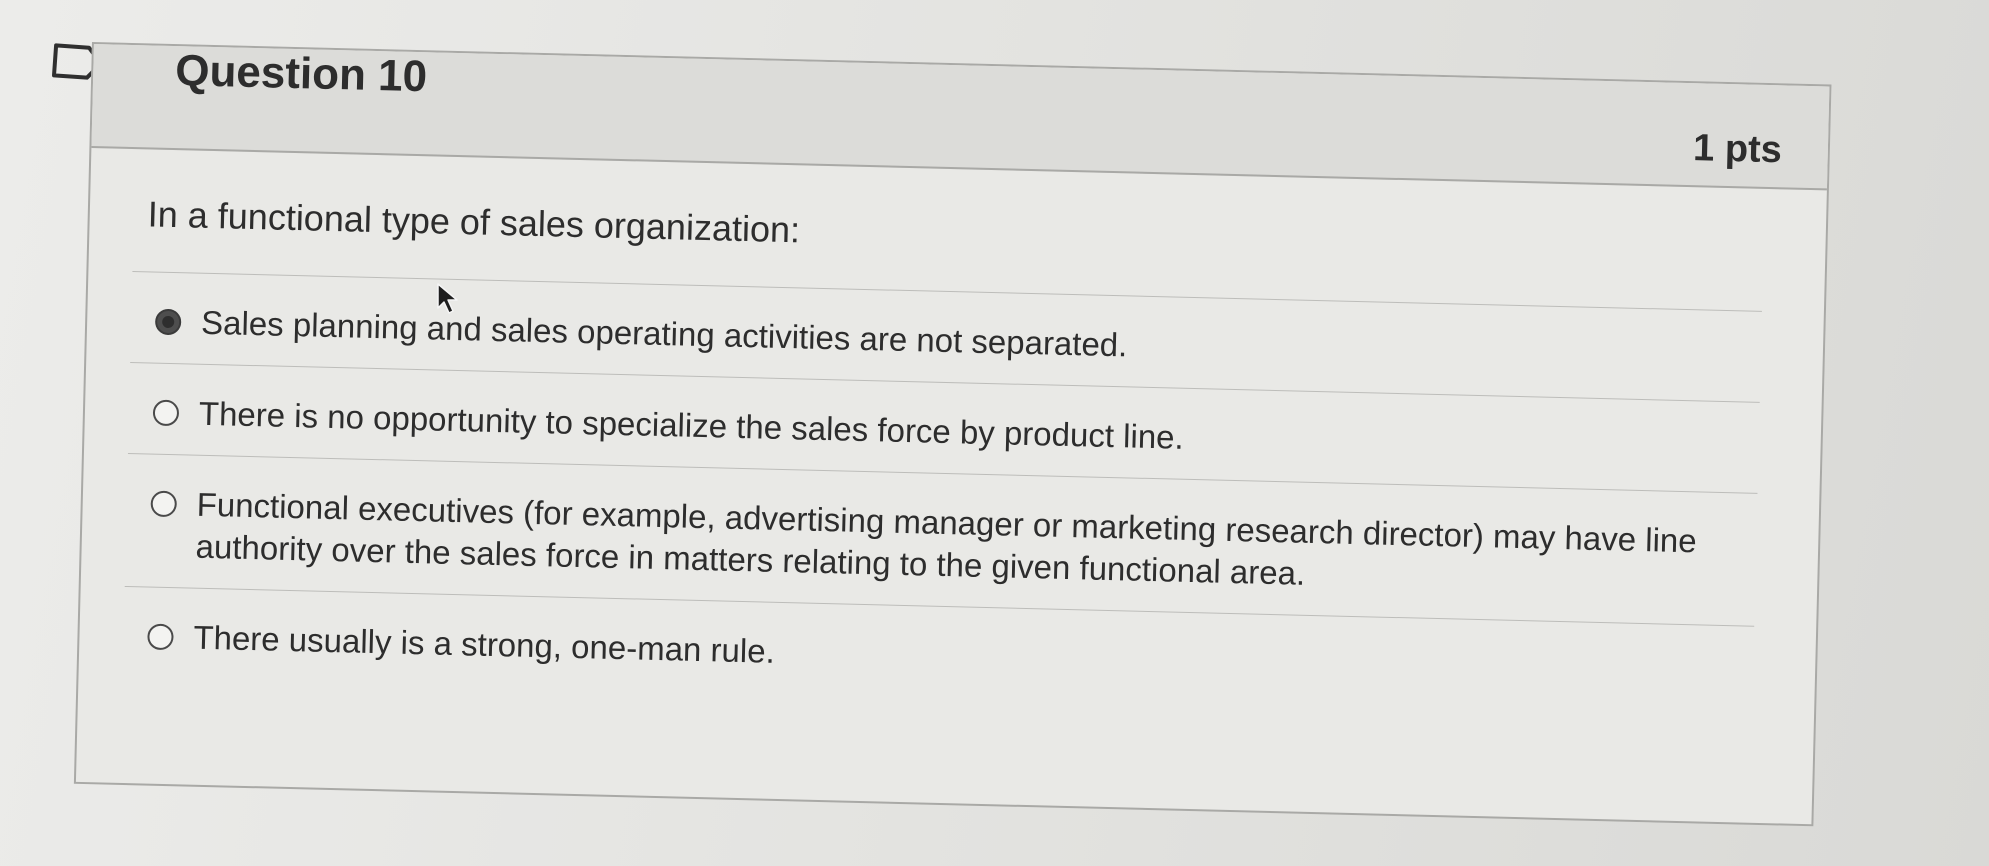  I want to click on question-points: 1 pts, so click(1737, 149).